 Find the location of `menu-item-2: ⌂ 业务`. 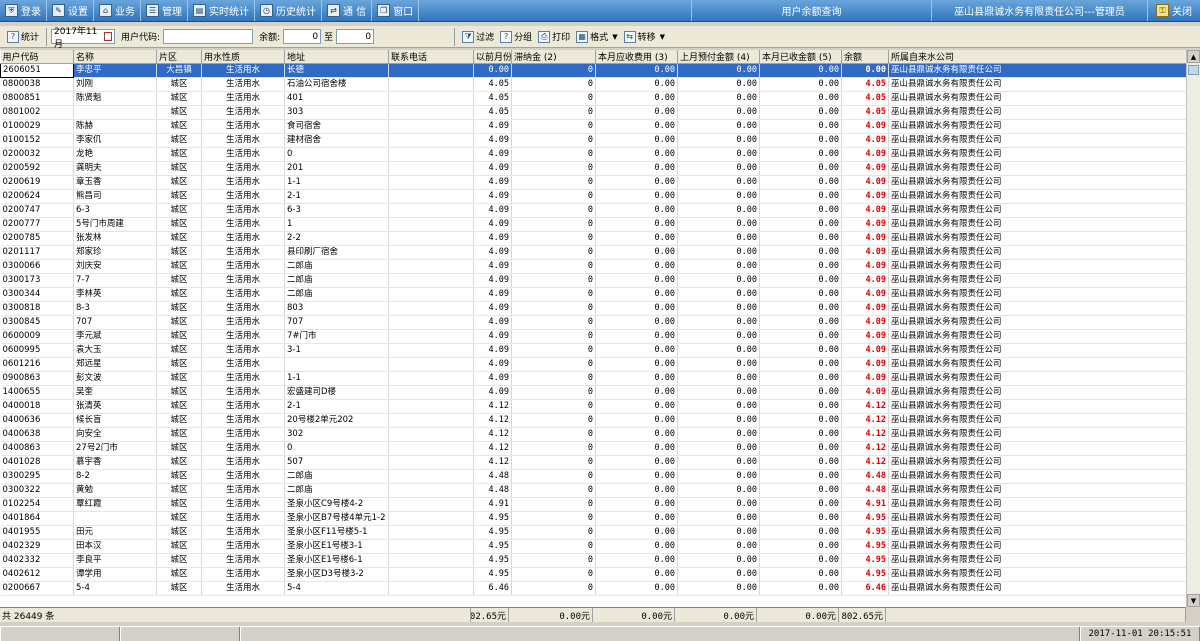

menu-item-2: ⌂ 业务 is located at coordinates (117, 10).